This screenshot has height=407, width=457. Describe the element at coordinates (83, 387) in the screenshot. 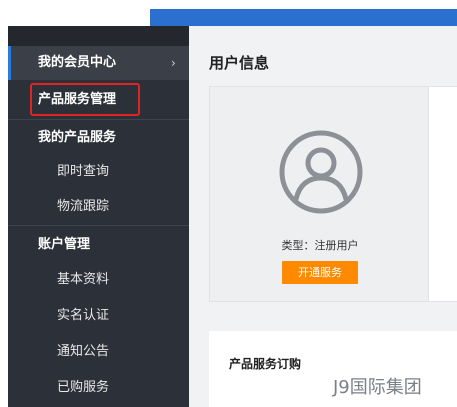

I see `sidebar-item-label: 已购服务` at that location.